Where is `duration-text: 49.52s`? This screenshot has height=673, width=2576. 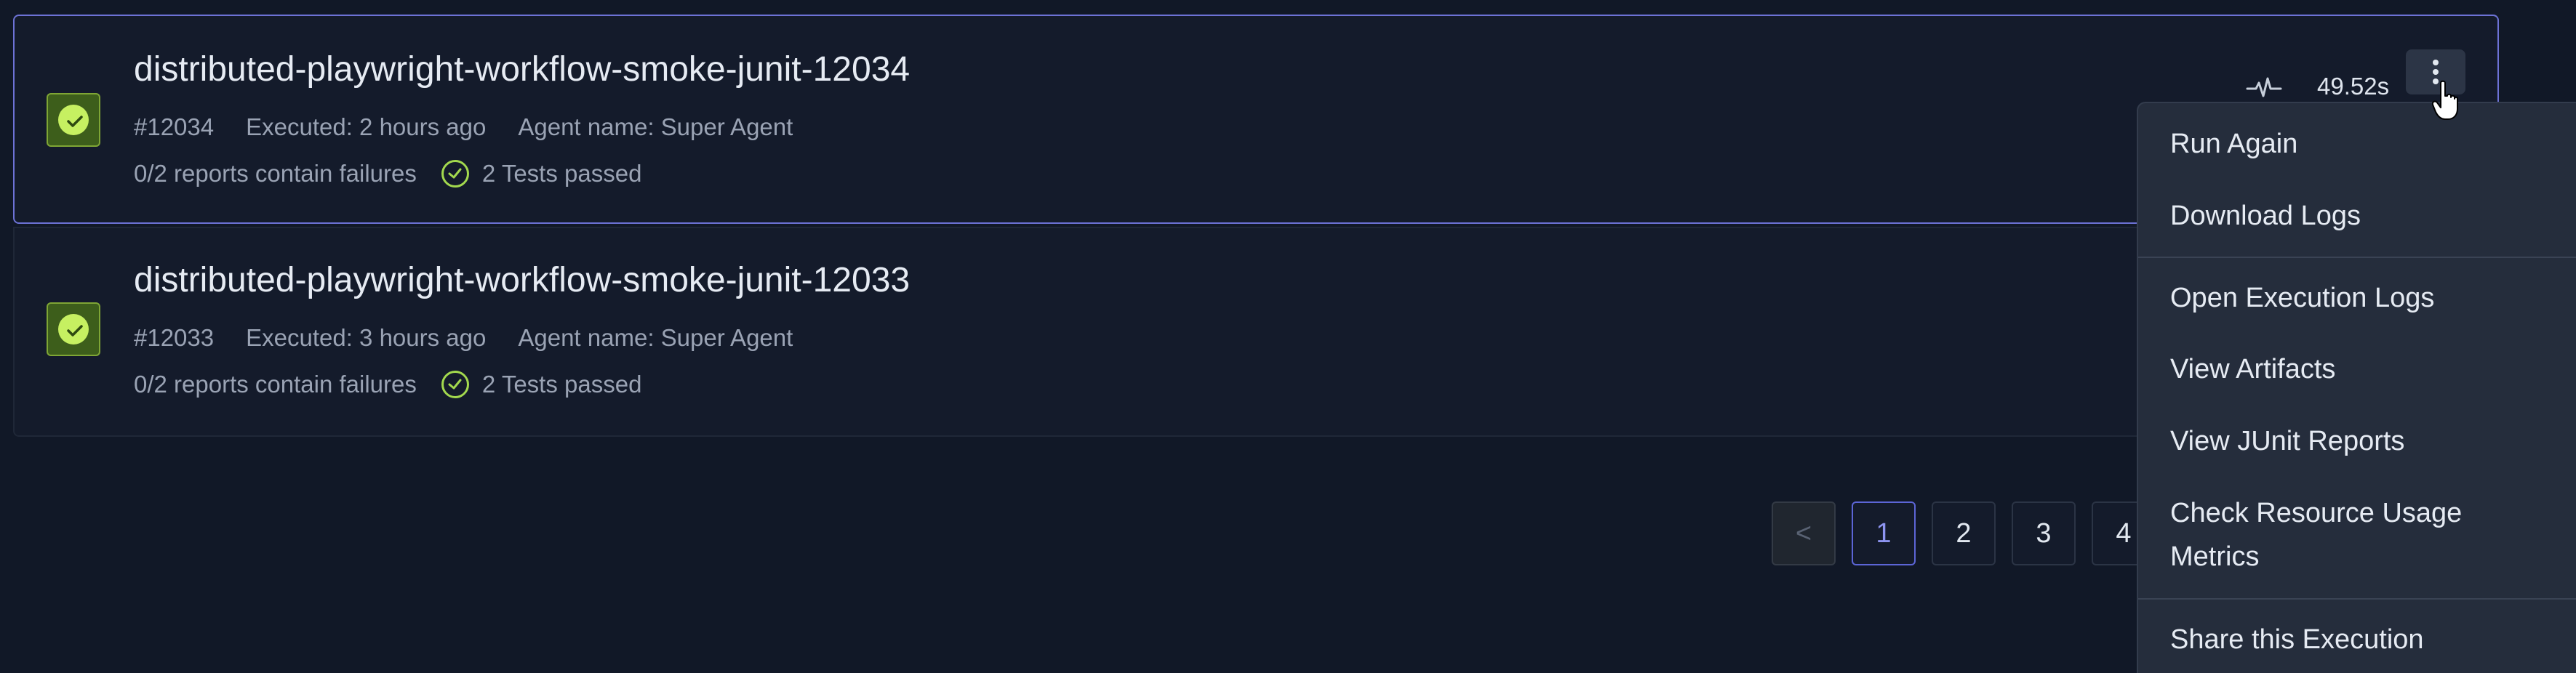
duration-text: 49.52s is located at coordinates (2353, 86).